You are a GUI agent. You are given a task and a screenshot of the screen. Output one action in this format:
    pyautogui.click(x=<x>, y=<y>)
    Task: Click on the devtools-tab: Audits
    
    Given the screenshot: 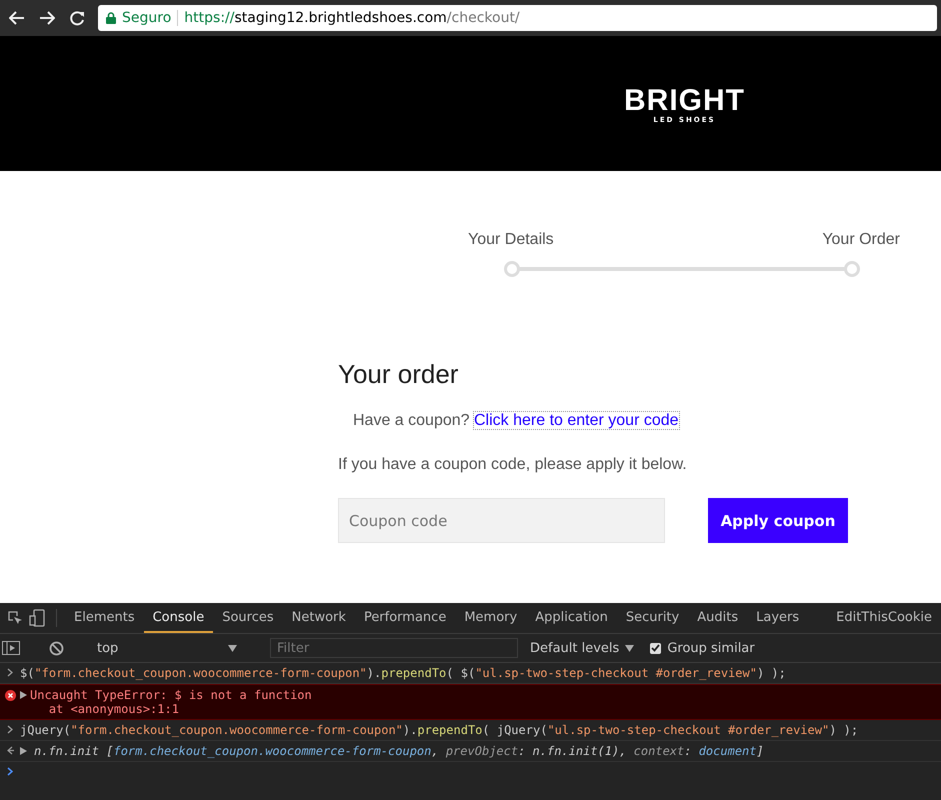 What is the action you would take?
    pyautogui.click(x=718, y=618)
    